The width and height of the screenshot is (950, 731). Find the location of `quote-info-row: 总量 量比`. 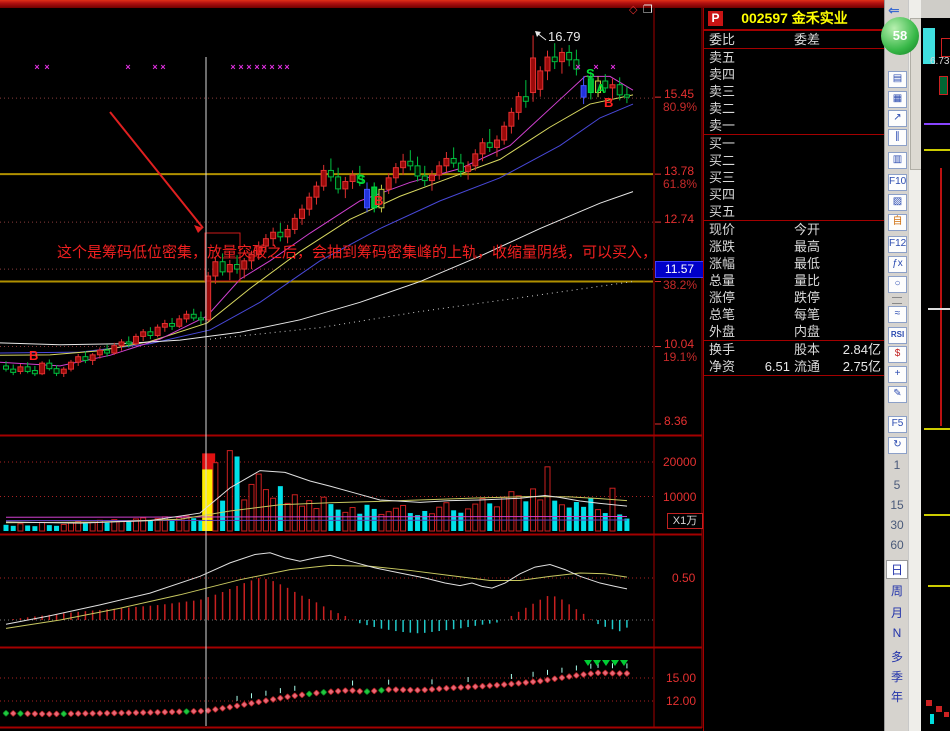

quote-info-row: 总量 量比 is located at coordinates (794, 280).